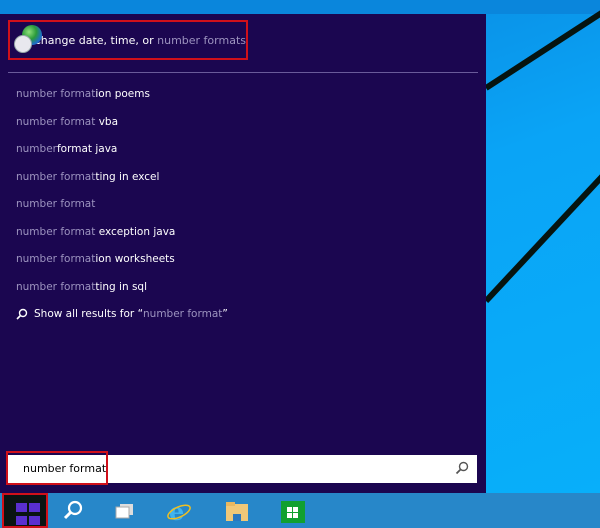  I want to click on suggestion-item: number formation worksheets, so click(95, 259).